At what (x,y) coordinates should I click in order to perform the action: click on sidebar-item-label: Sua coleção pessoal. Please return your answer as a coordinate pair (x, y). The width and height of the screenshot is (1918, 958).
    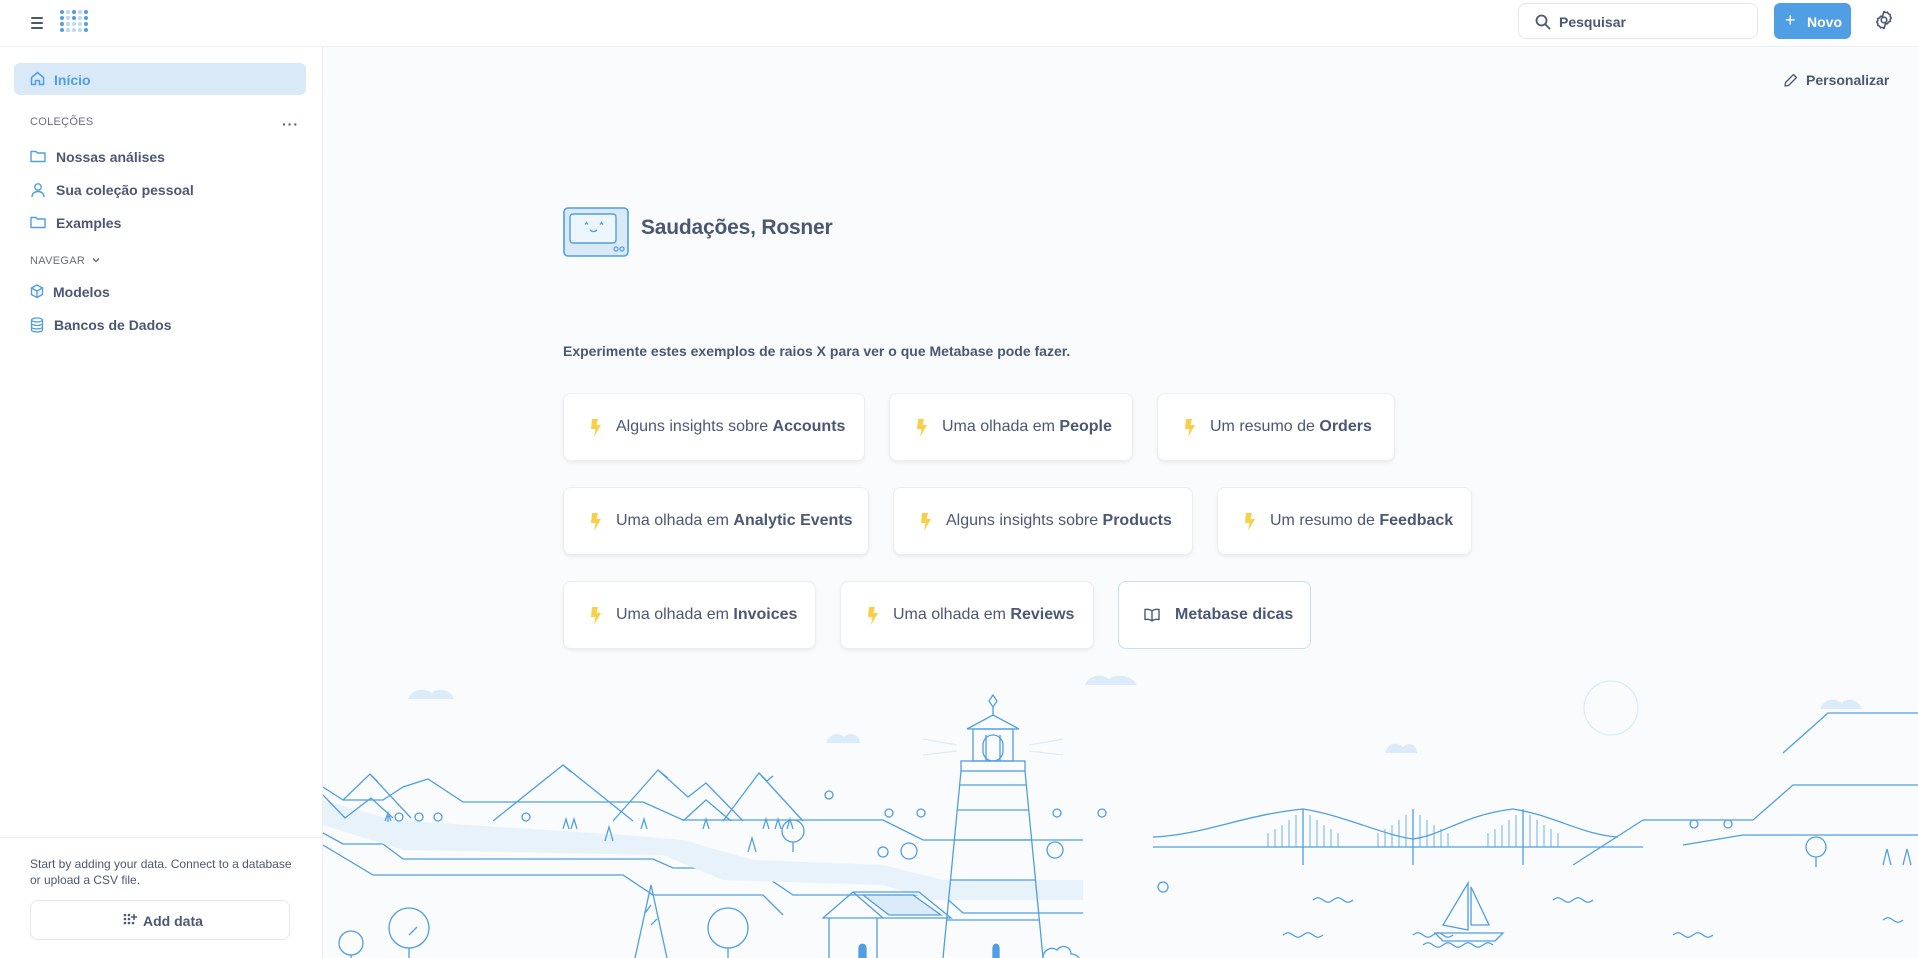
    Looking at the image, I should click on (125, 190).